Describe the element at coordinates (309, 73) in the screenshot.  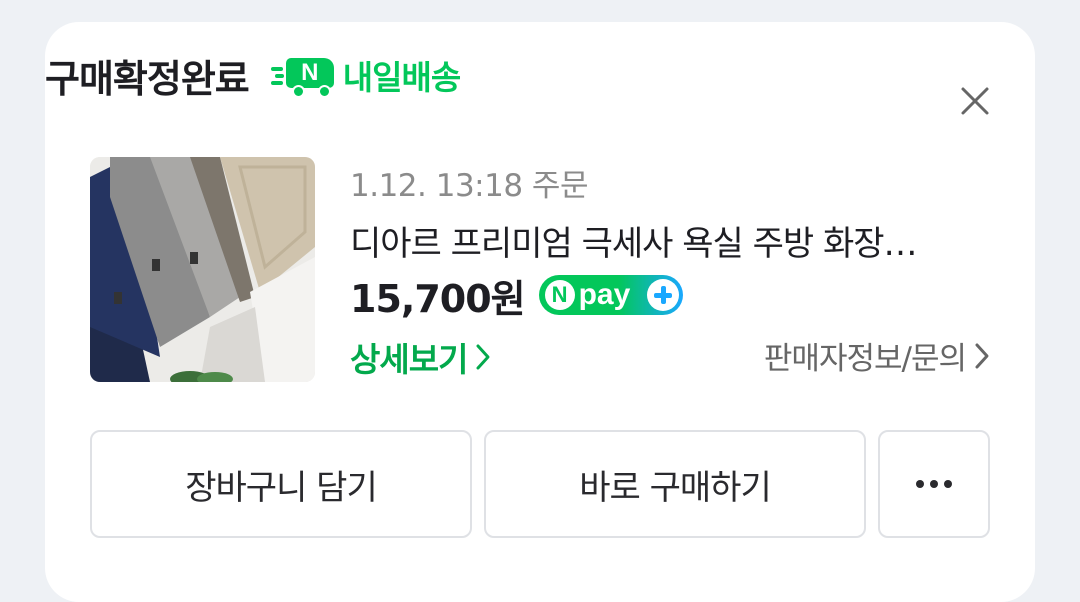
I see `truck-letter: N` at that location.